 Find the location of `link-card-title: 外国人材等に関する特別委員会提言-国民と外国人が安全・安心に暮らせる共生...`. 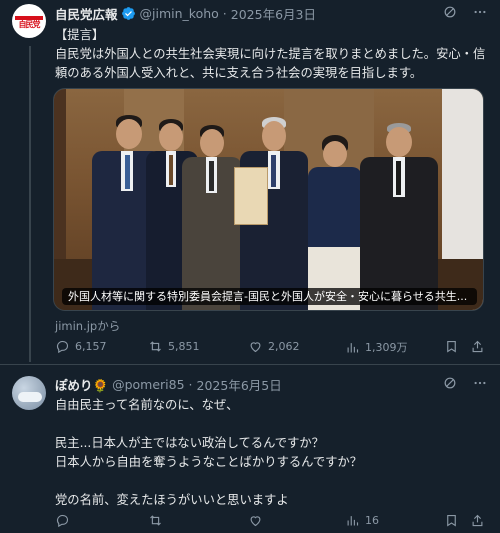

link-card-title: 外国人材等に関する特別委員会提言-国民と外国人が安全・安心に暮らせる共生... is located at coordinates (269, 296).